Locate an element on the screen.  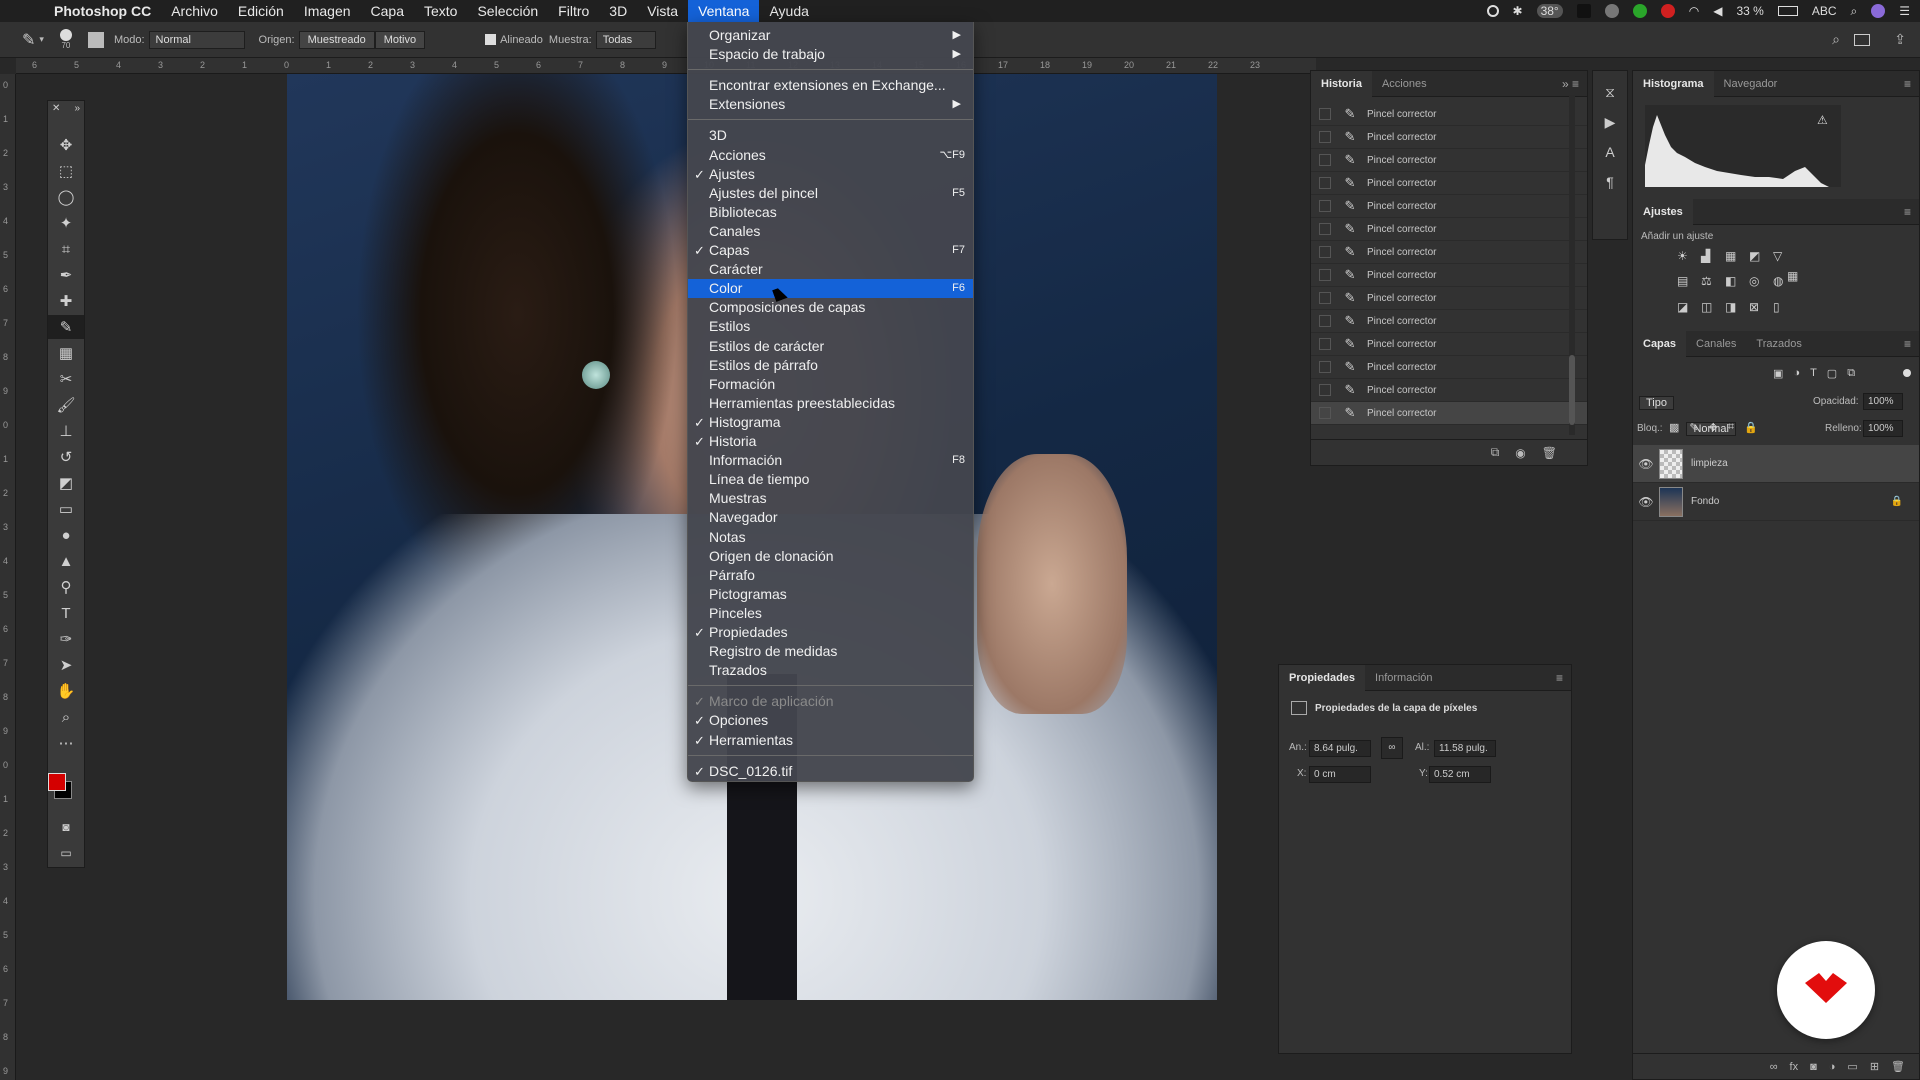
hand-tool-icon: ✋ is located at coordinates (66, 691).